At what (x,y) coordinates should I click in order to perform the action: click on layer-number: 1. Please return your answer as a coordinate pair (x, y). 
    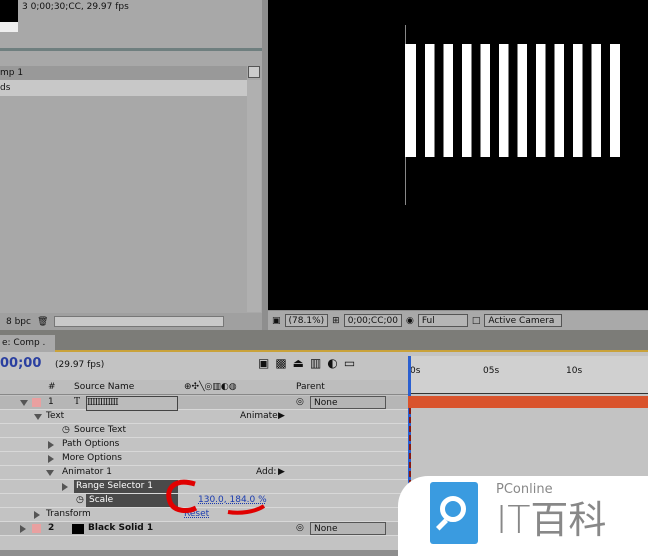
    Looking at the image, I should click on (51, 402).